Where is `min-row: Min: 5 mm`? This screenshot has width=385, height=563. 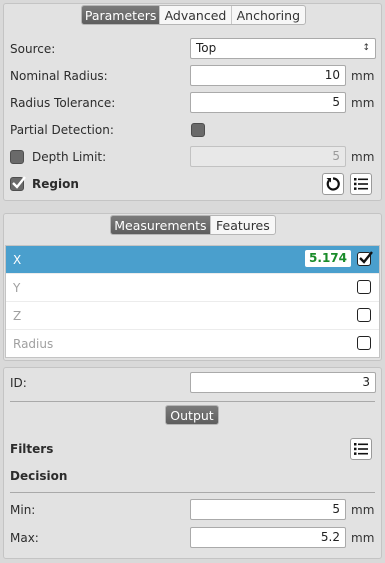 min-row: Min: 5 mm is located at coordinates (192, 510).